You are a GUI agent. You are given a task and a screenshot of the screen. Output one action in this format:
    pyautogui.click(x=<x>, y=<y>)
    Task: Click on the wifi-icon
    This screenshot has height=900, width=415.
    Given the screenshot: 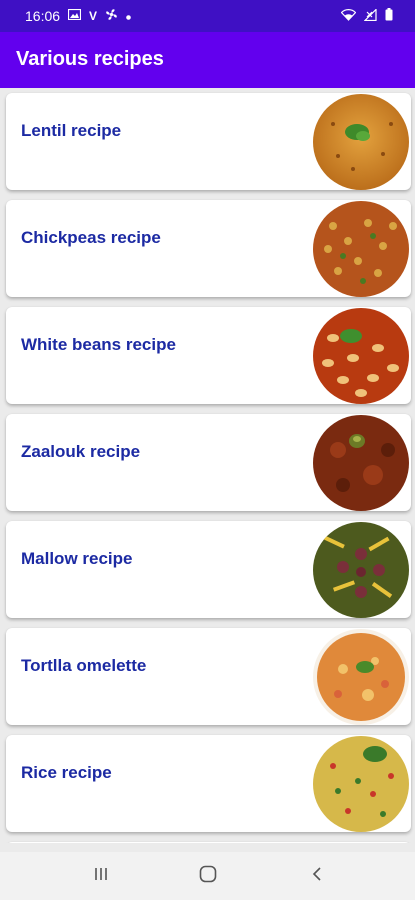 What is the action you would take?
    pyautogui.click(x=348, y=16)
    